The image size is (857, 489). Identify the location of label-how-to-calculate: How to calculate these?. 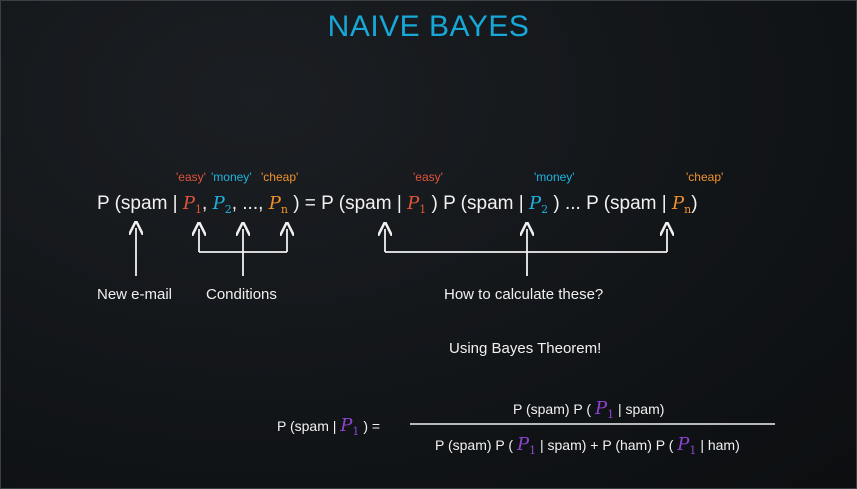
(524, 294).